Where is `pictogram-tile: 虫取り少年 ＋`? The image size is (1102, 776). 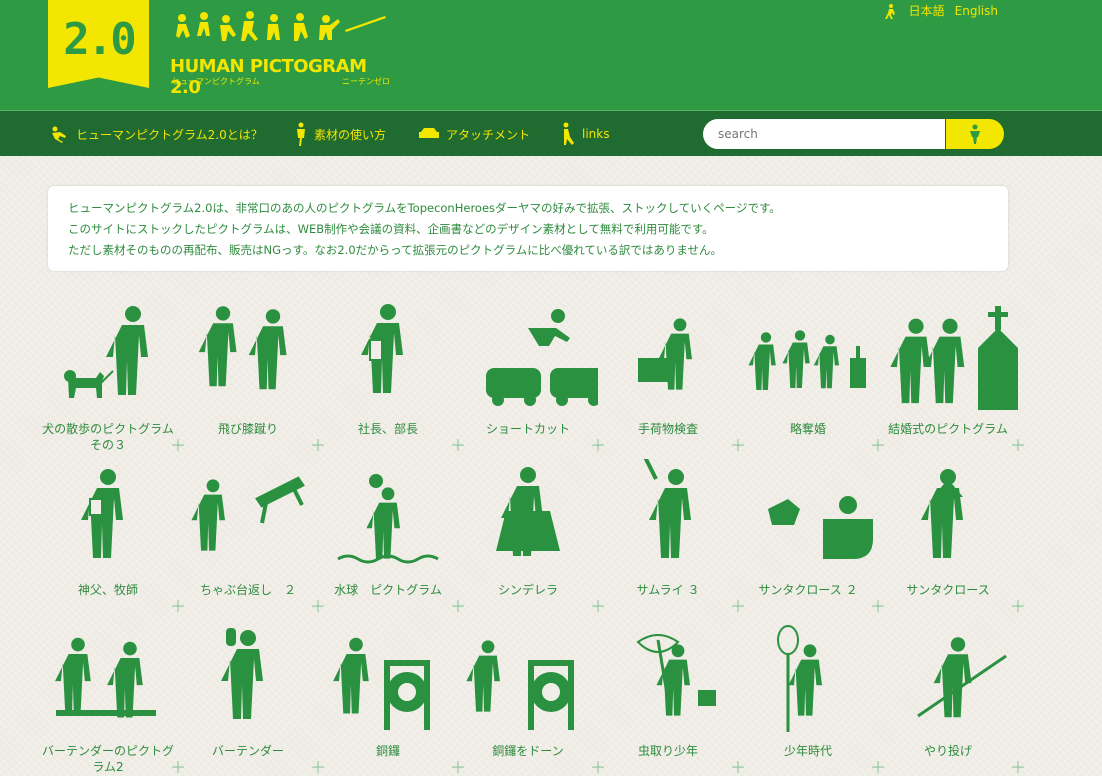 pictogram-tile: 虫取り少年 ＋ is located at coordinates (672, 698).